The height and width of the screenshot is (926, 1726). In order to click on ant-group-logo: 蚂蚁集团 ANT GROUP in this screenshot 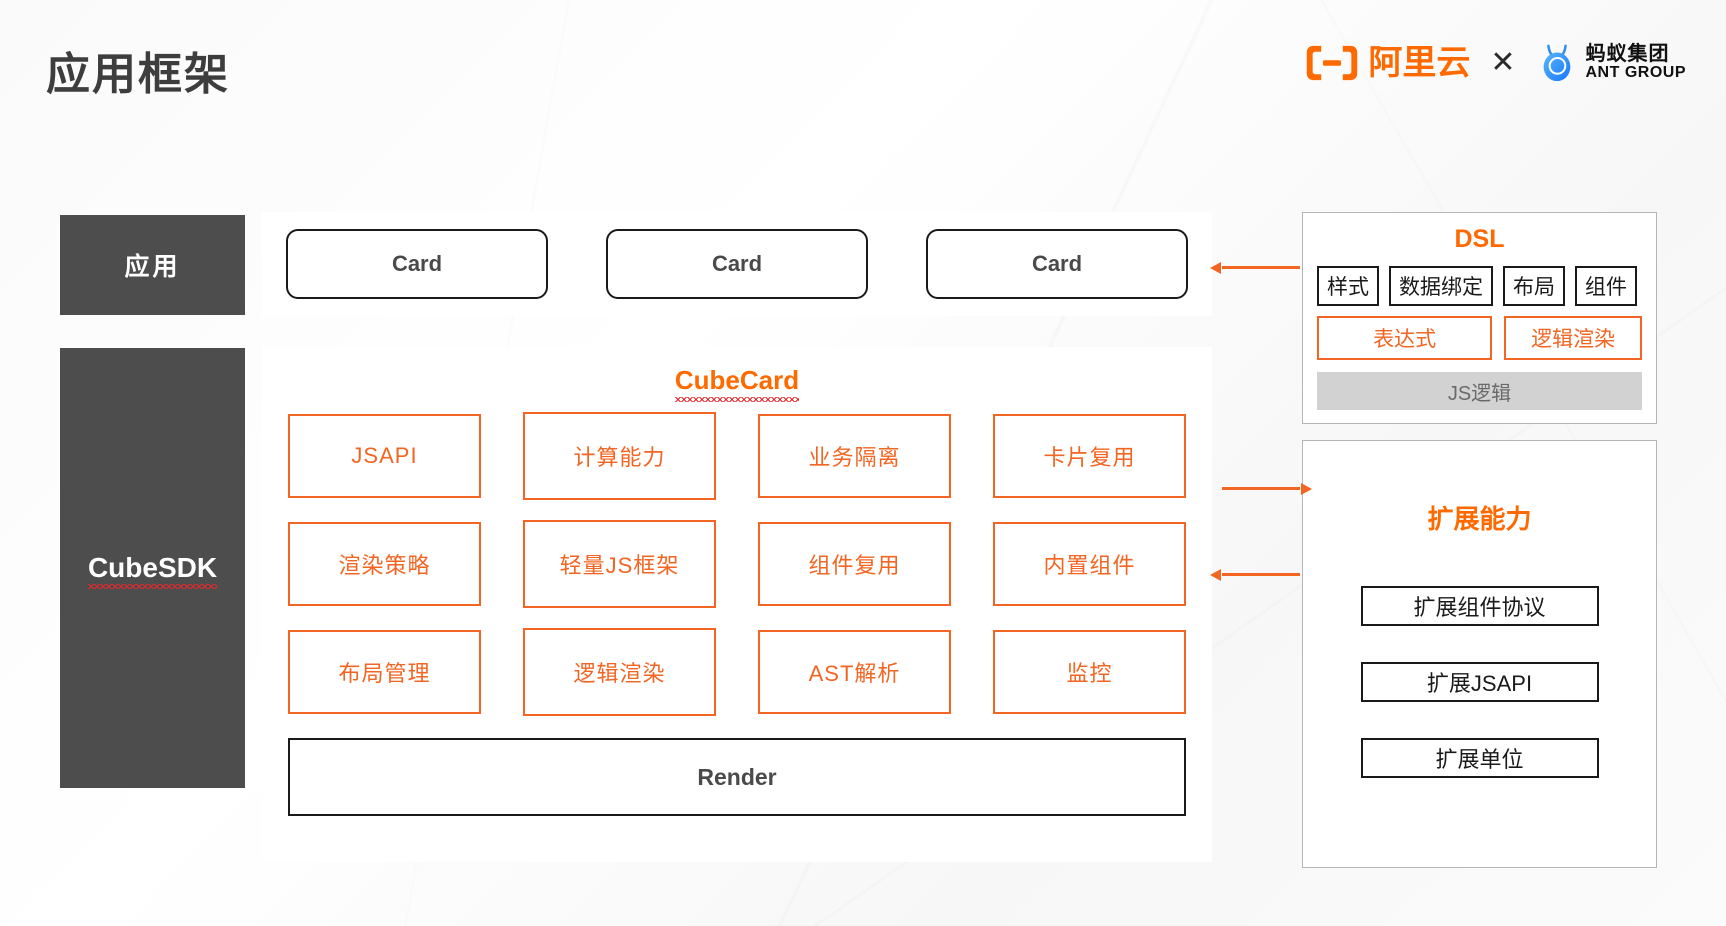, I will do `click(1611, 63)`.